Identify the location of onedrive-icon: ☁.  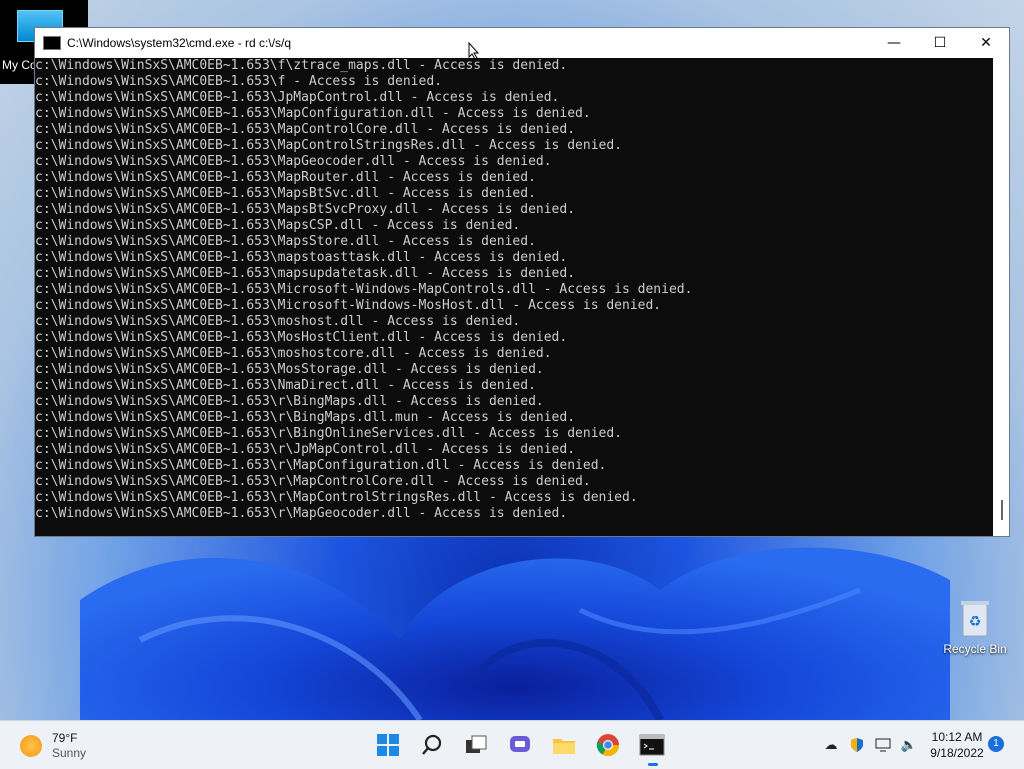
(831, 745).